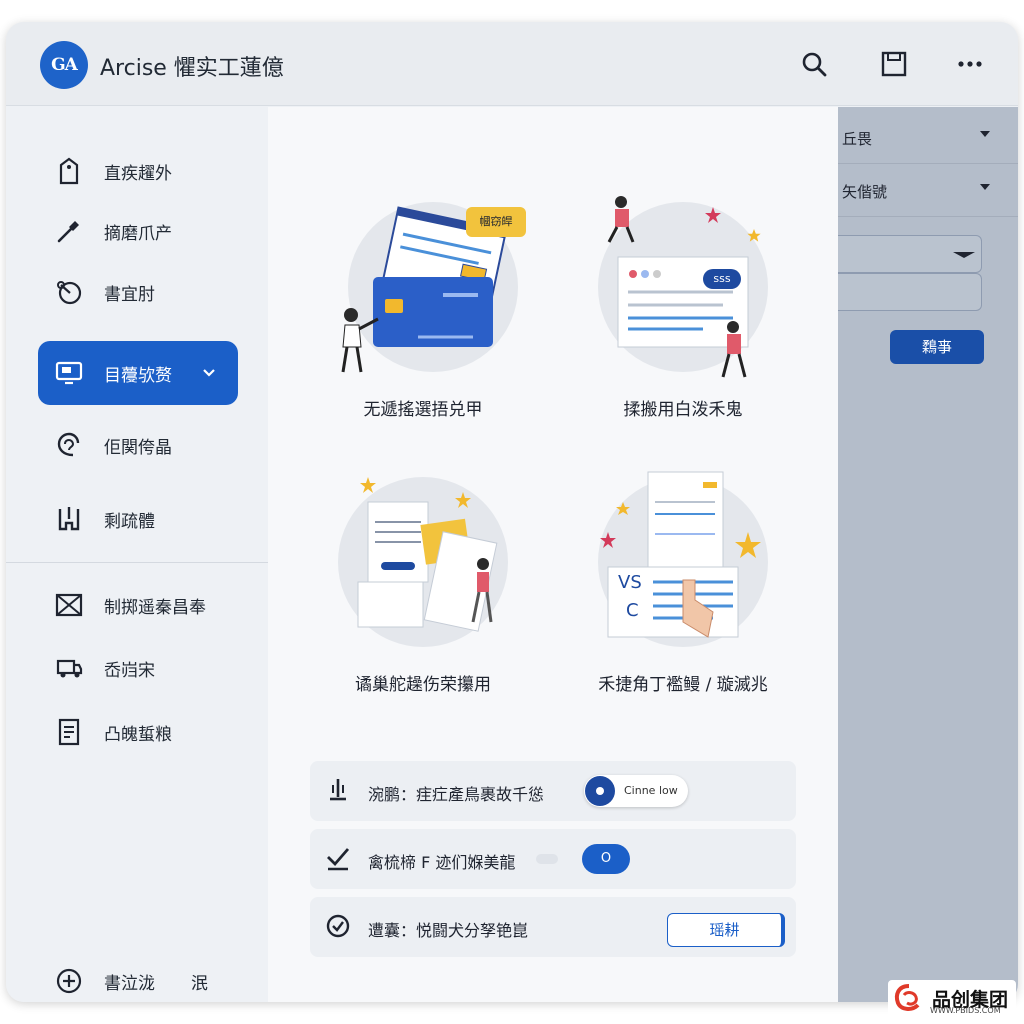 This screenshot has height=1024, width=1024. What do you see at coordinates (338, 790) in the screenshot?
I see `pin-icon` at bounding box center [338, 790].